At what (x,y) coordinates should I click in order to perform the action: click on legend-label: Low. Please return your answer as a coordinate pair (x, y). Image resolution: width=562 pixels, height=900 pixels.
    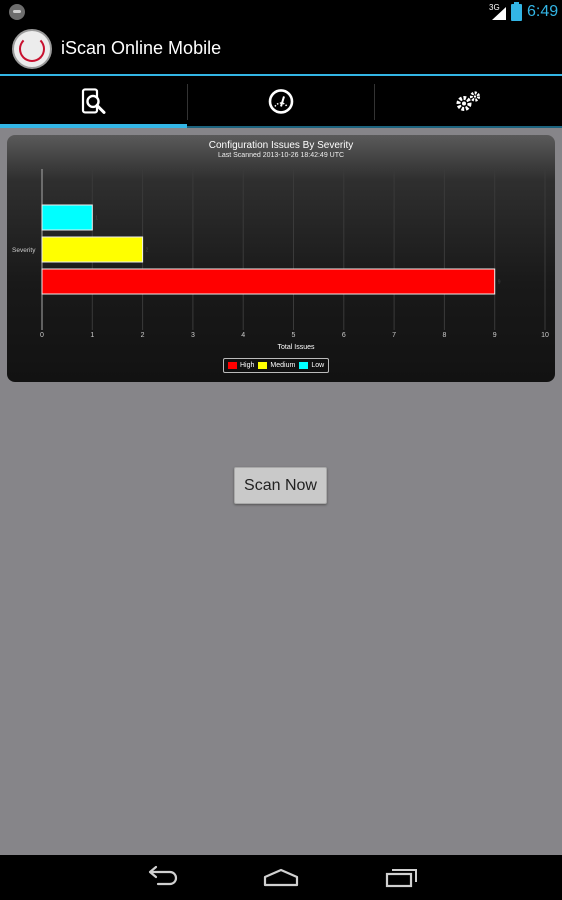
    Looking at the image, I should click on (318, 365).